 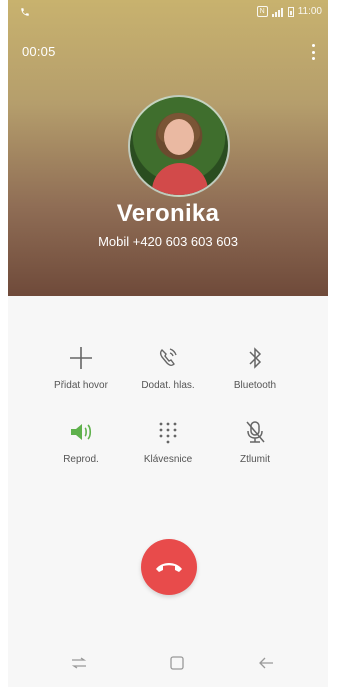 I want to click on end-call-icon, so click(x=169, y=567).